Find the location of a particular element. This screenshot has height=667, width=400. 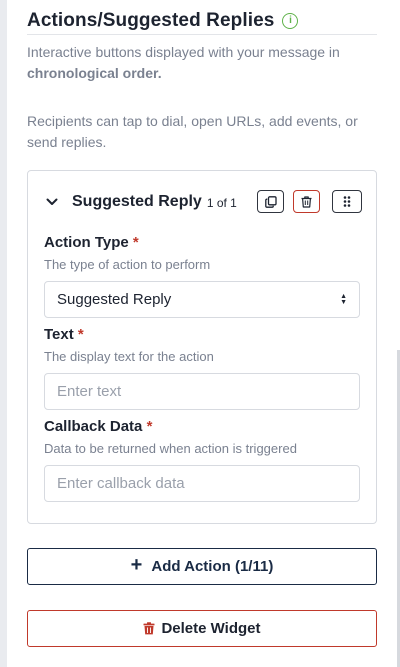

card-count: 1 of 1 is located at coordinates (221, 203).